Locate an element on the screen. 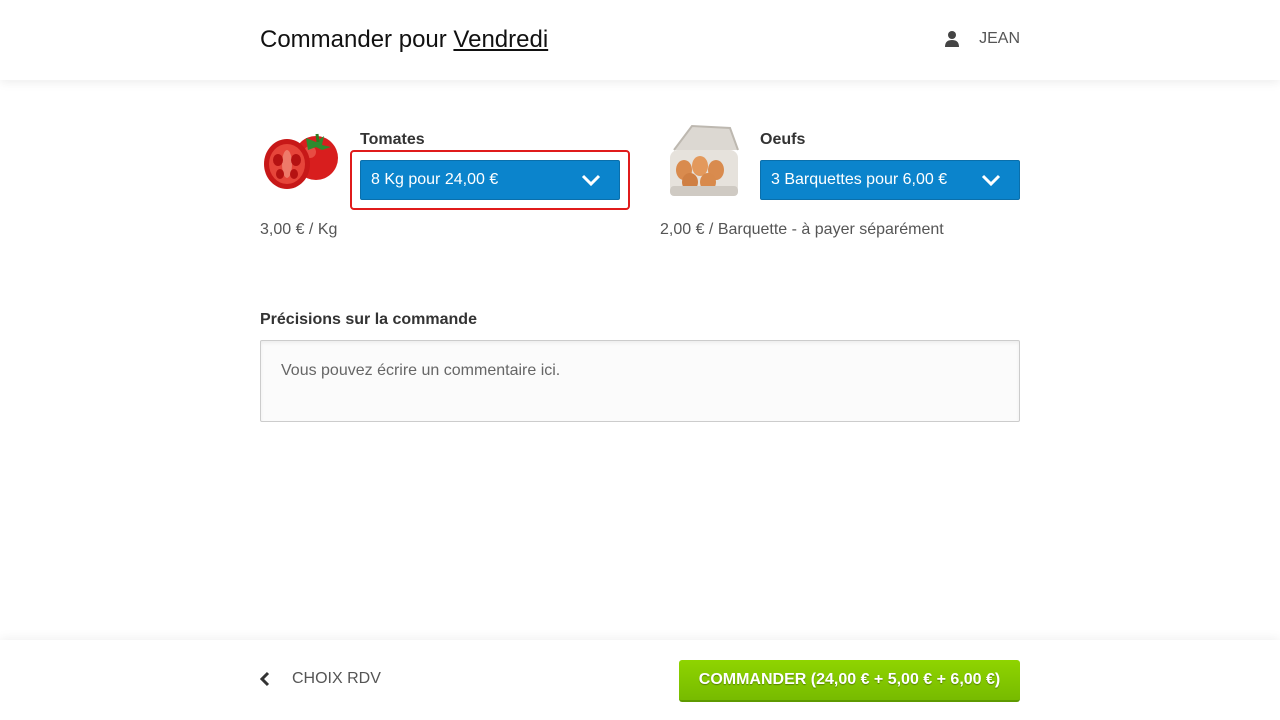 Image resolution: width=1280 pixels, height=720 pixels. comment-label: Précisions sur la commande is located at coordinates (368, 319).